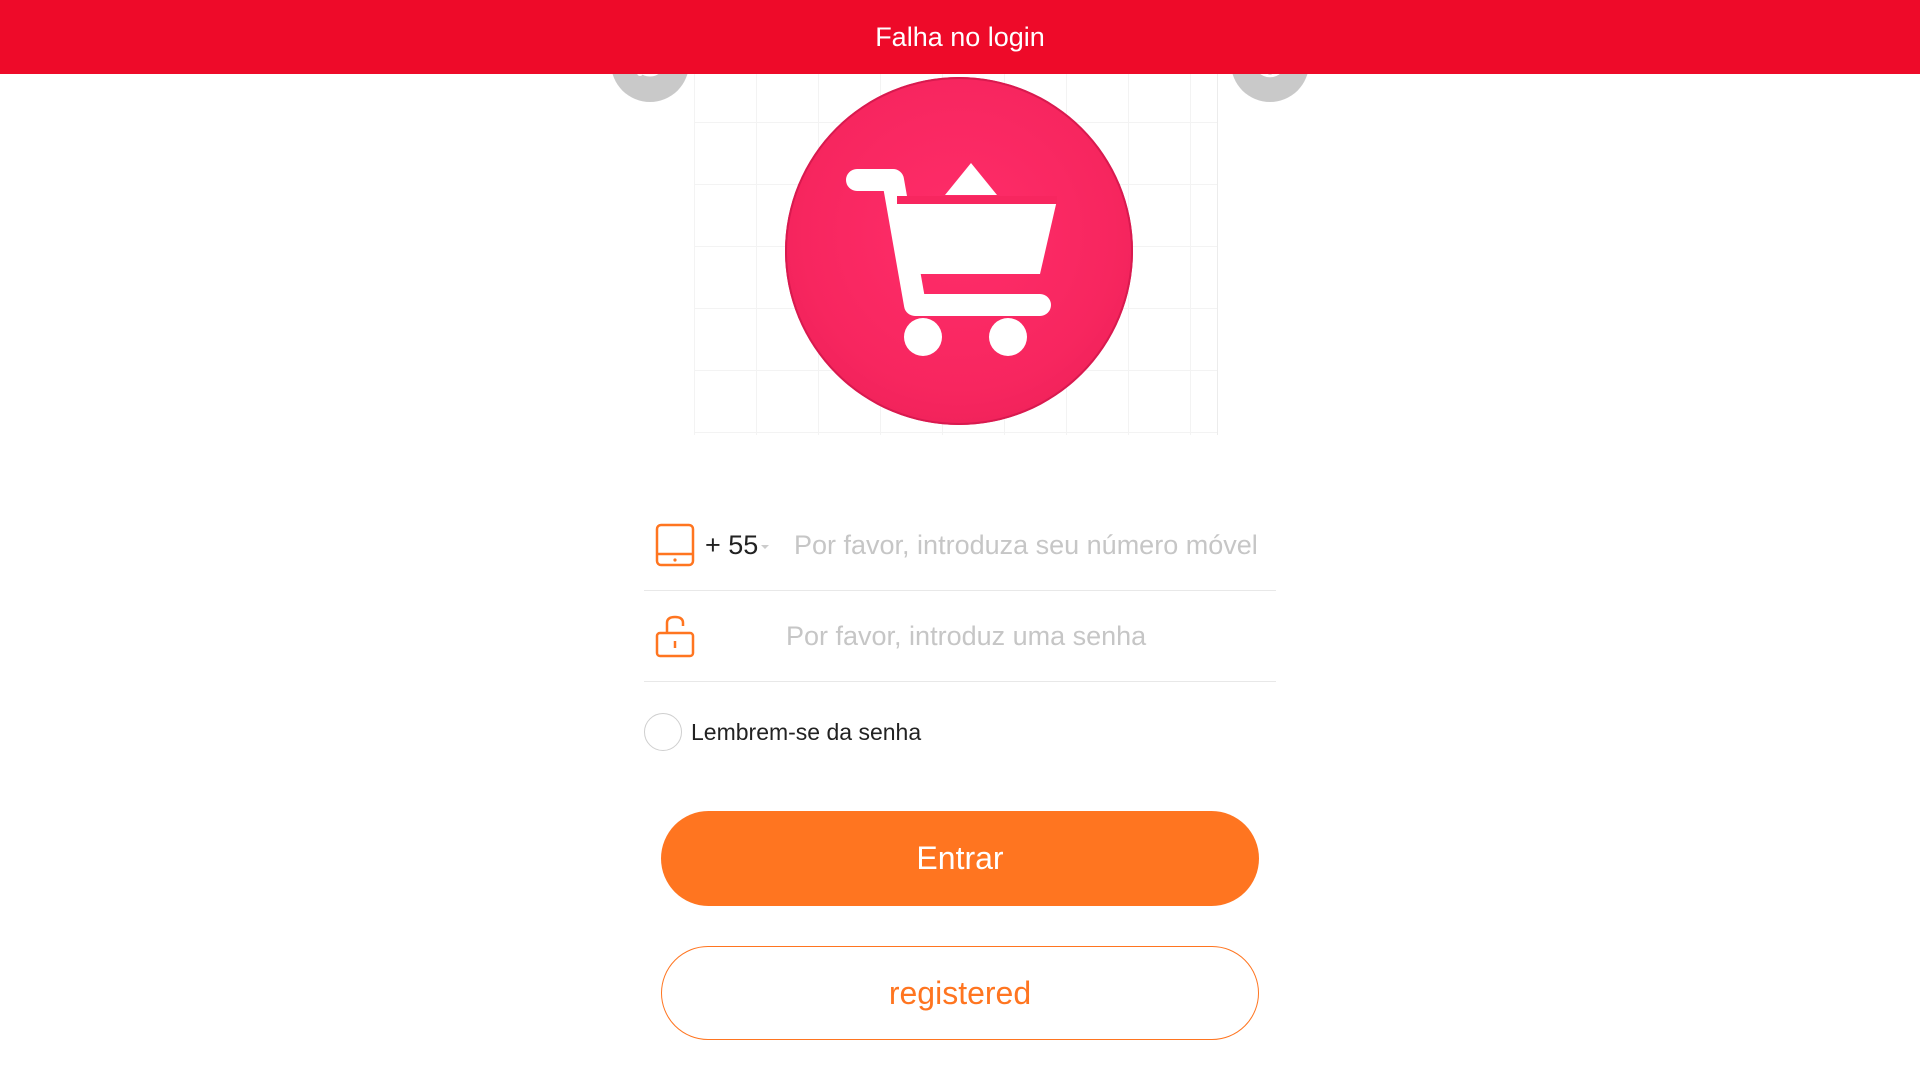  What do you see at coordinates (1026, 636) in the screenshot?
I see `password-input` at bounding box center [1026, 636].